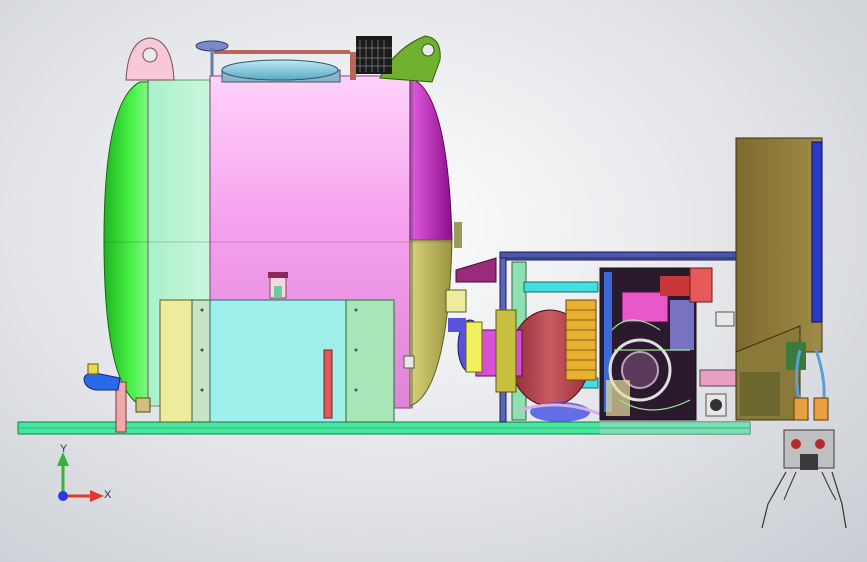  Describe the element at coordinates (374, 55) in the screenshot. I see `vent-basket` at that location.